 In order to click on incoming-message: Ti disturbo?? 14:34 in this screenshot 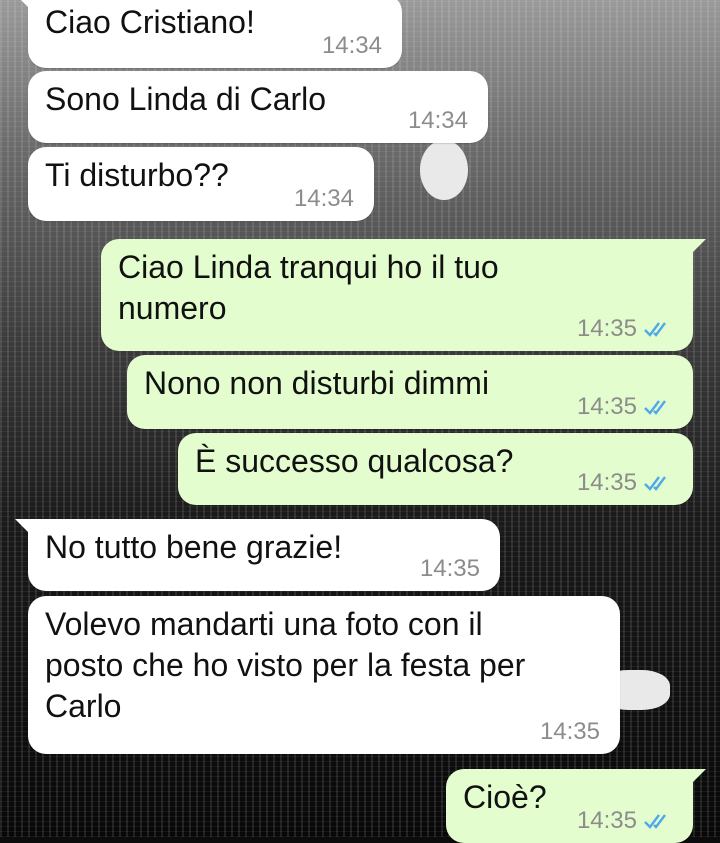, I will do `click(201, 184)`.